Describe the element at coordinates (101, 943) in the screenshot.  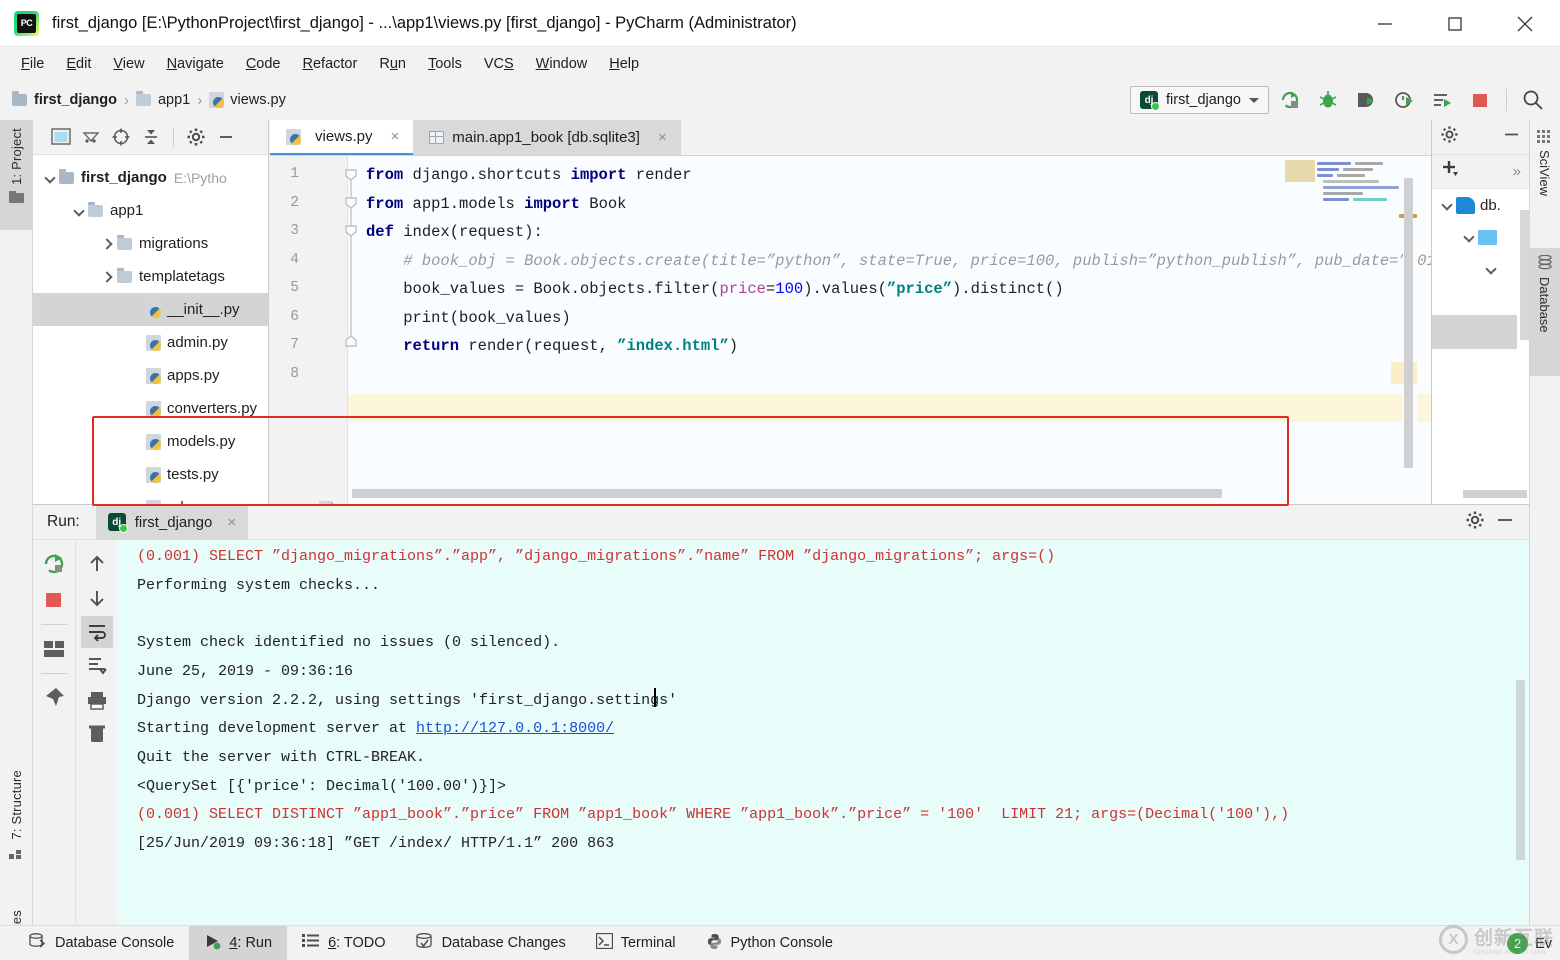
I see `status-database-console: Database Console` at that location.